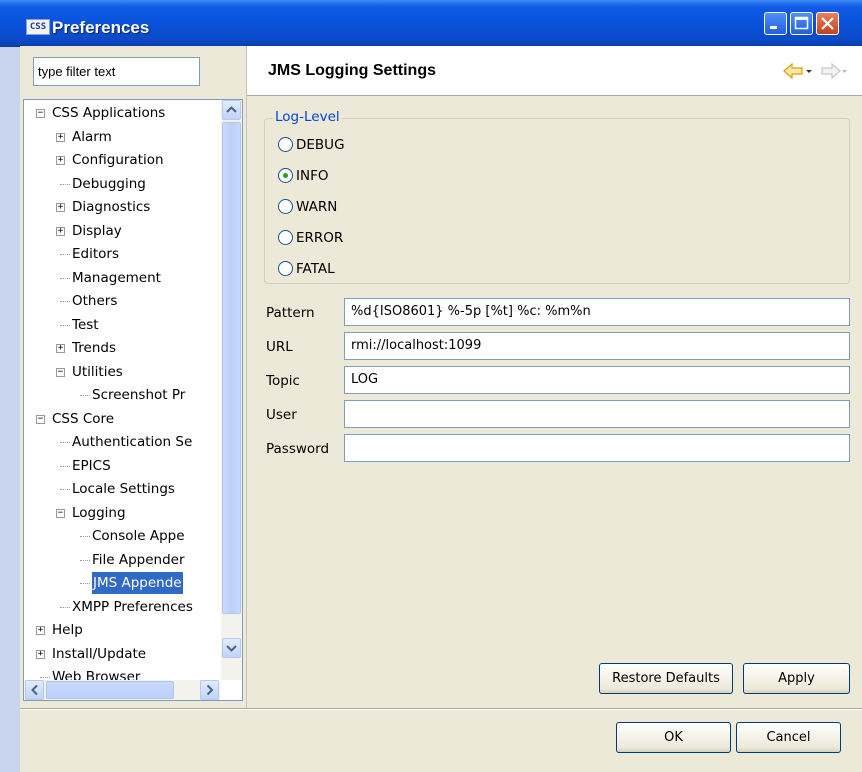 This screenshot has height=772, width=862. I want to click on chevron-up-icon, so click(231, 109).